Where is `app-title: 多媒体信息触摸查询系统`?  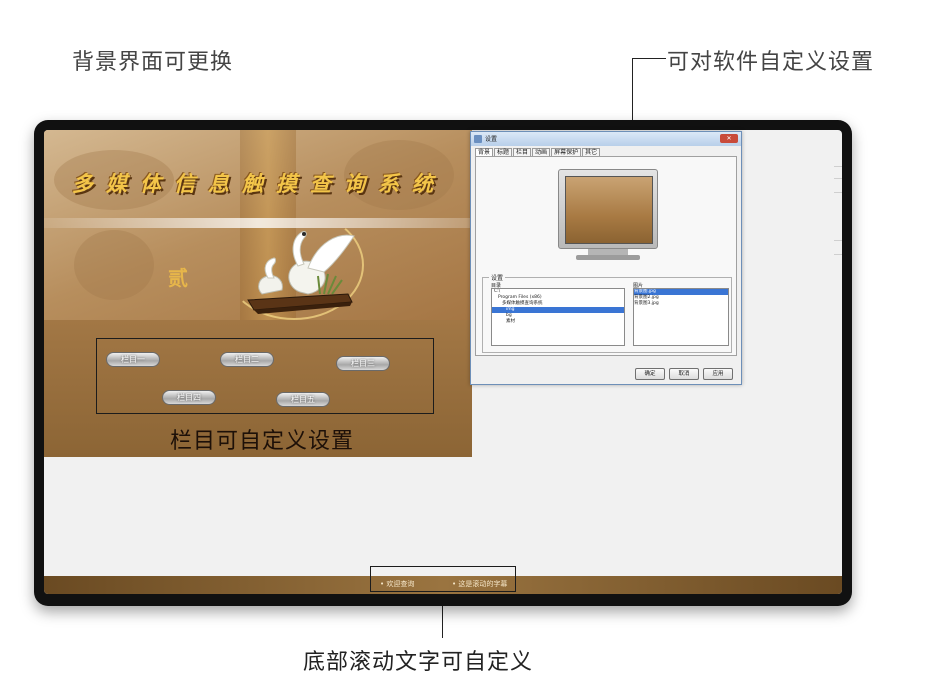 app-title: 多媒体信息触摸查询系统 is located at coordinates (259, 183).